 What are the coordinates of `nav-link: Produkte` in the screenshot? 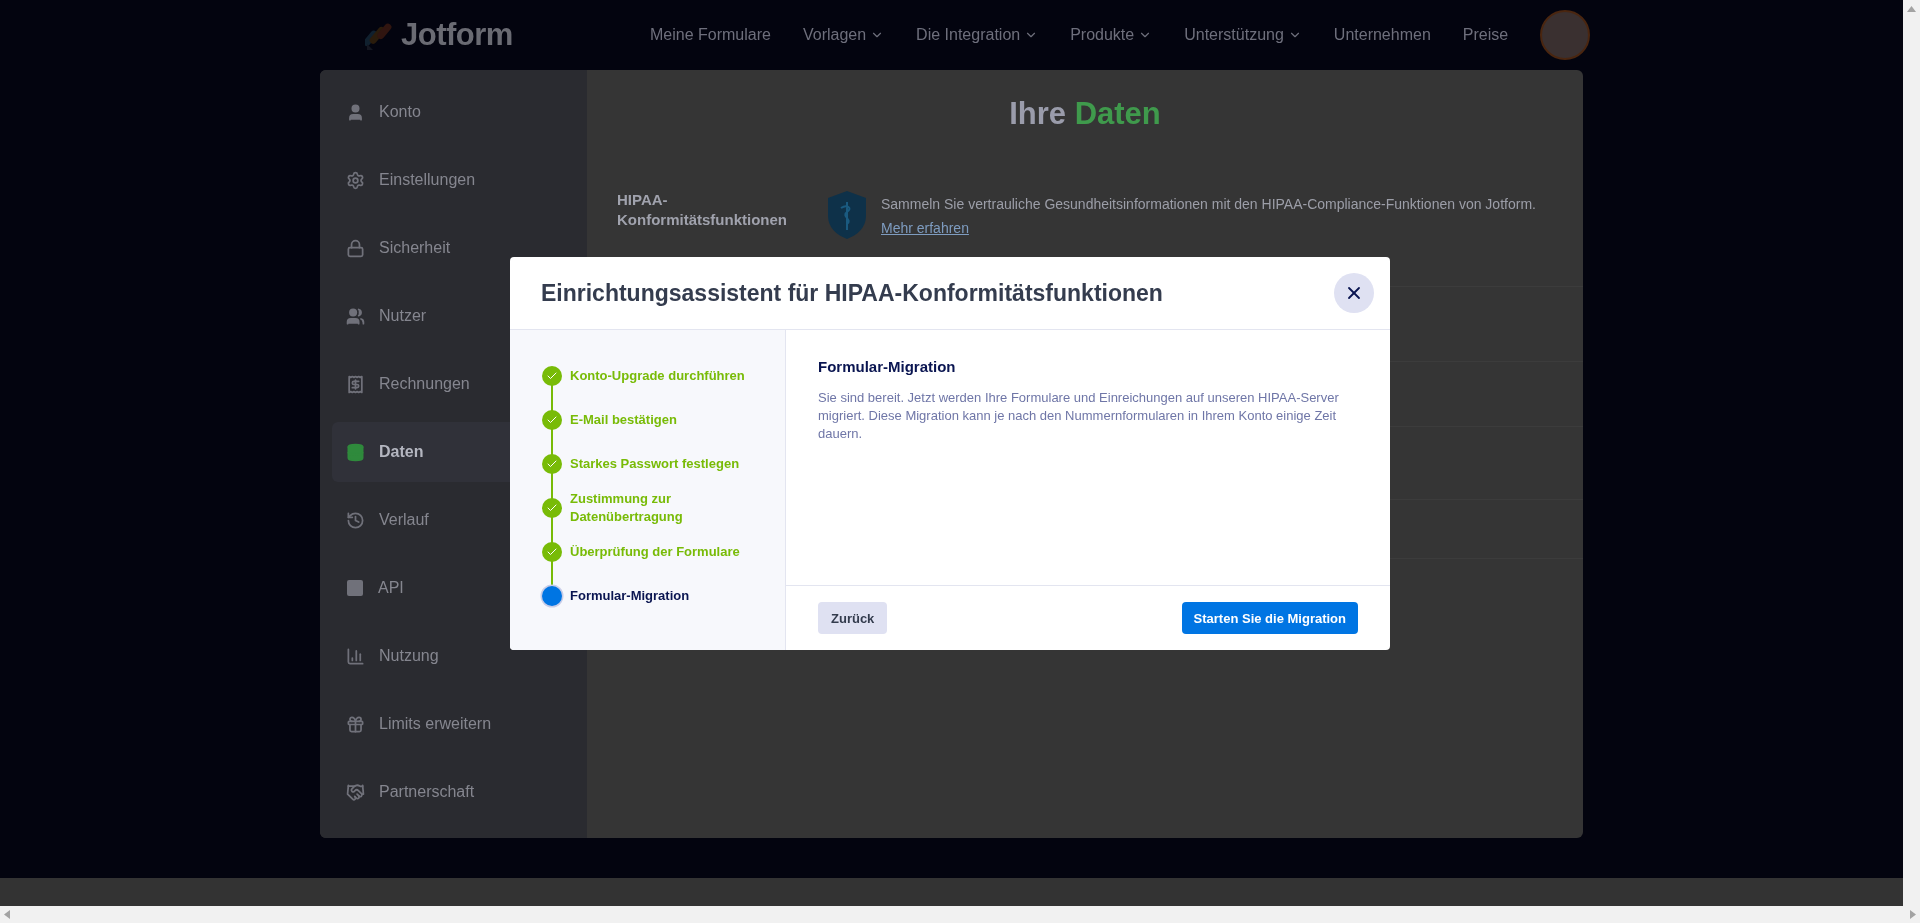 It's located at (1111, 35).